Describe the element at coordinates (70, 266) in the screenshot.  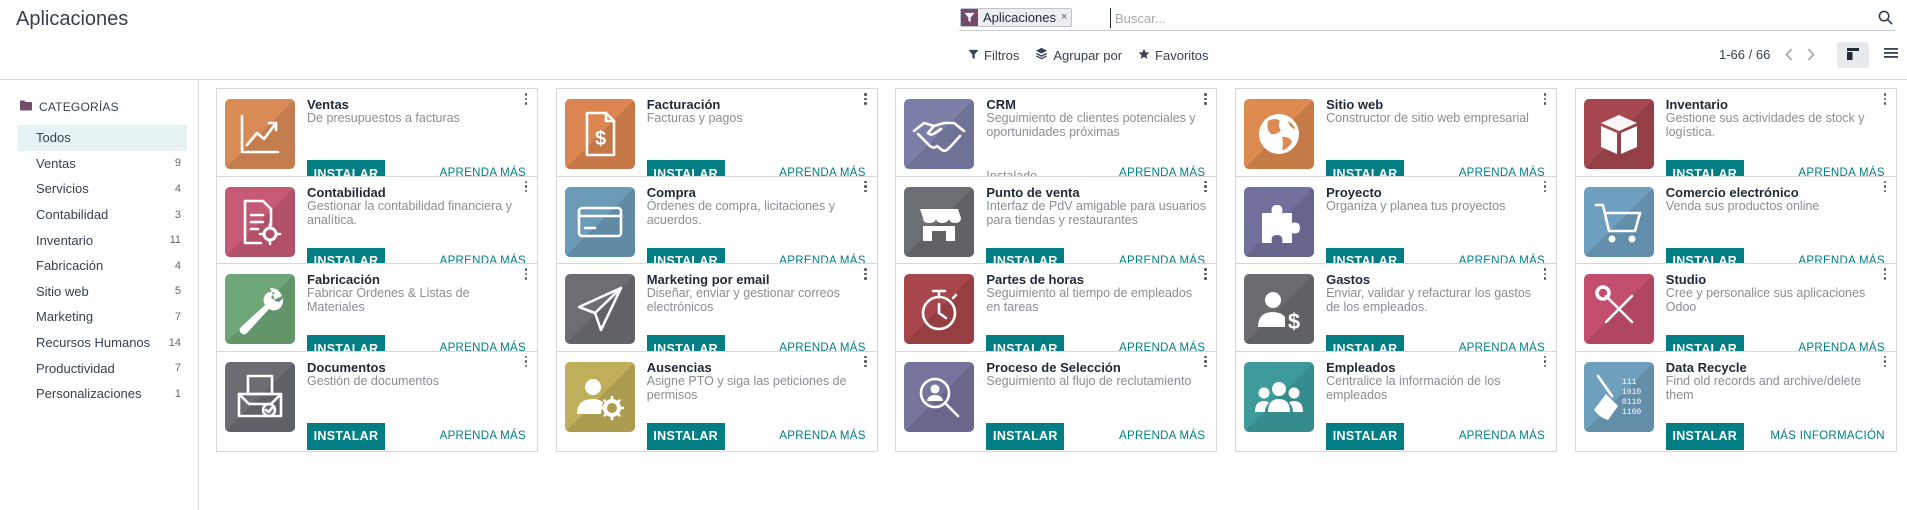
I see `sidebar-item-label: Fabricación` at that location.